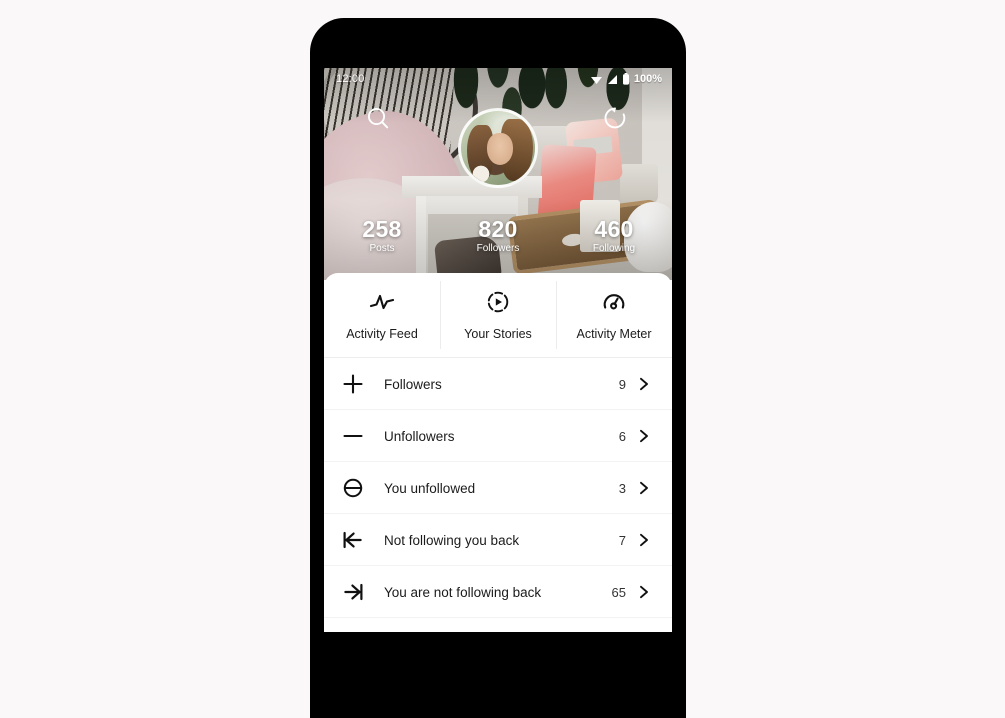  What do you see at coordinates (612, 79) in the screenshot?
I see `signal-icon` at bounding box center [612, 79].